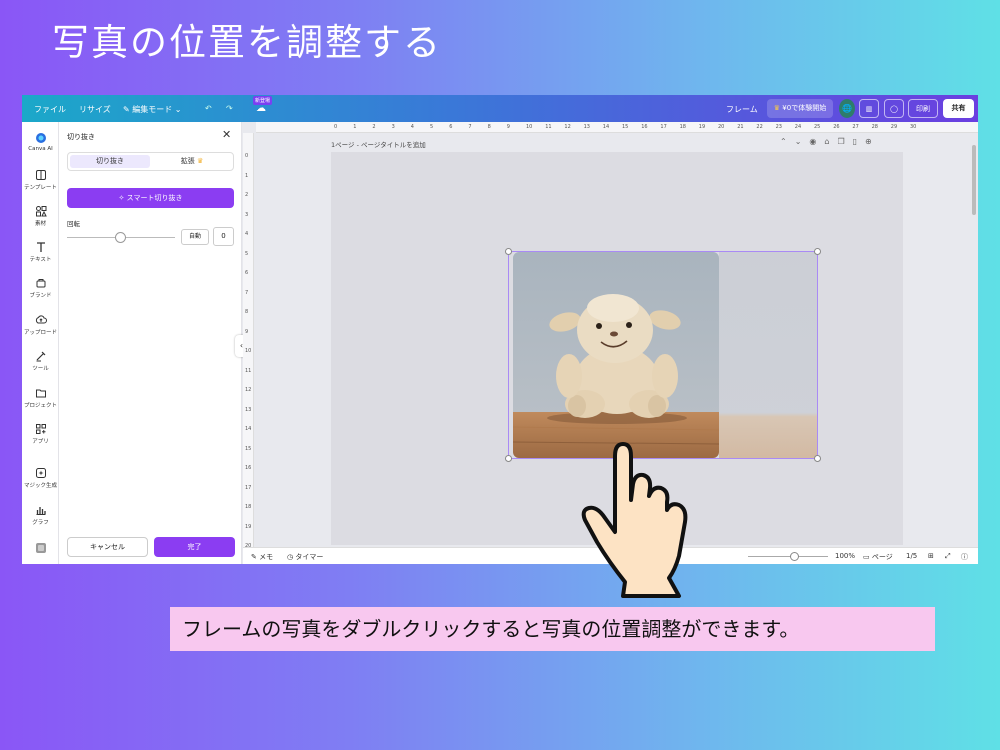 This screenshot has width=1000, height=750. I want to click on grid-view-icon: ⊞, so click(931, 556).